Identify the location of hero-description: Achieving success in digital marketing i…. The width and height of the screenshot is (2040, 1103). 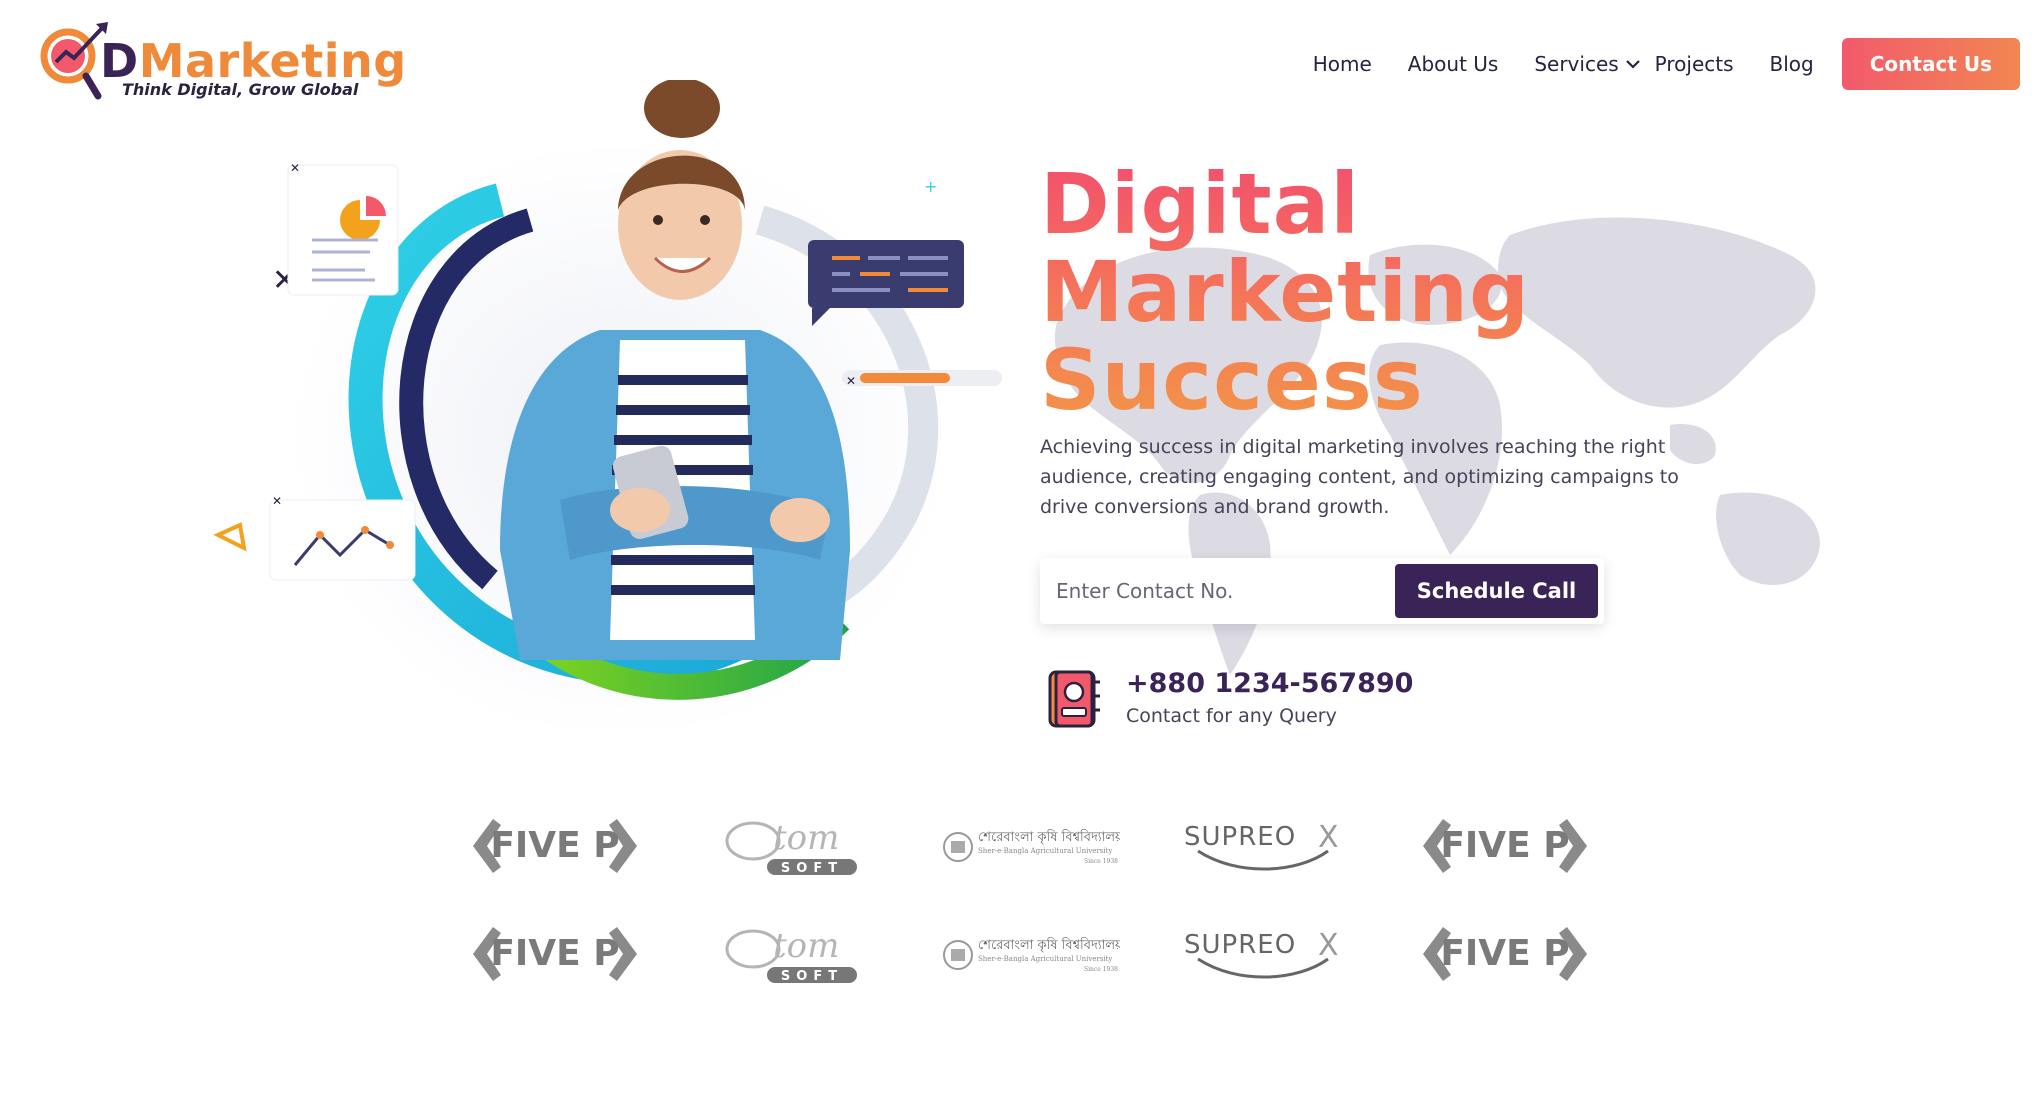
(1359, 477).